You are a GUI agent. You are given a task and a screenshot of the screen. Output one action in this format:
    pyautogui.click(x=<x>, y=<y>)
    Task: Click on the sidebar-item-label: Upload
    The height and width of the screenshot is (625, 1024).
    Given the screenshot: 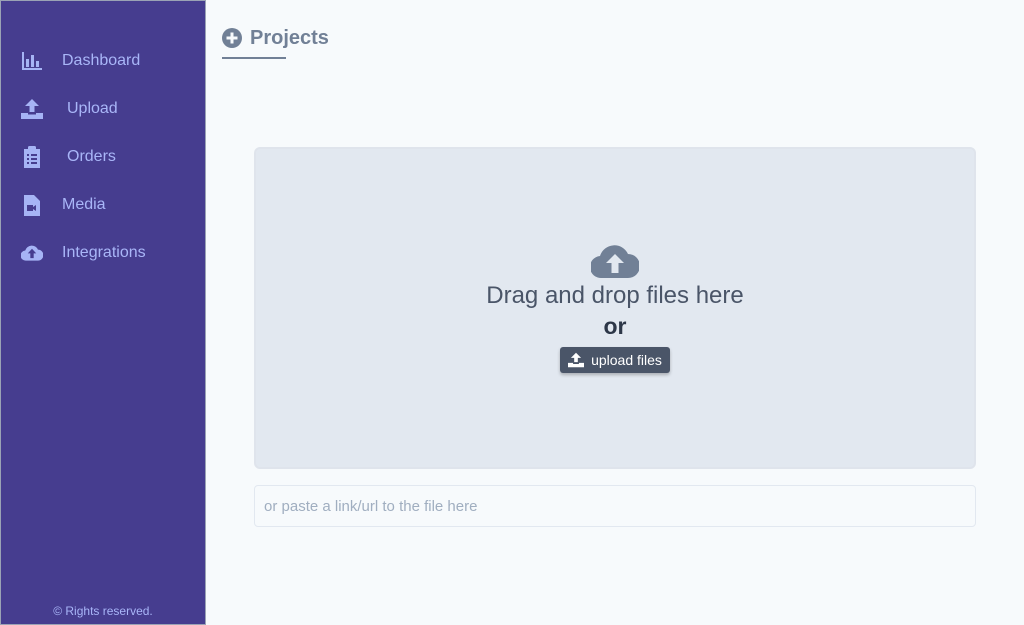 What is the action you would take?
    pyautogui.click(x=92, y=108)
    